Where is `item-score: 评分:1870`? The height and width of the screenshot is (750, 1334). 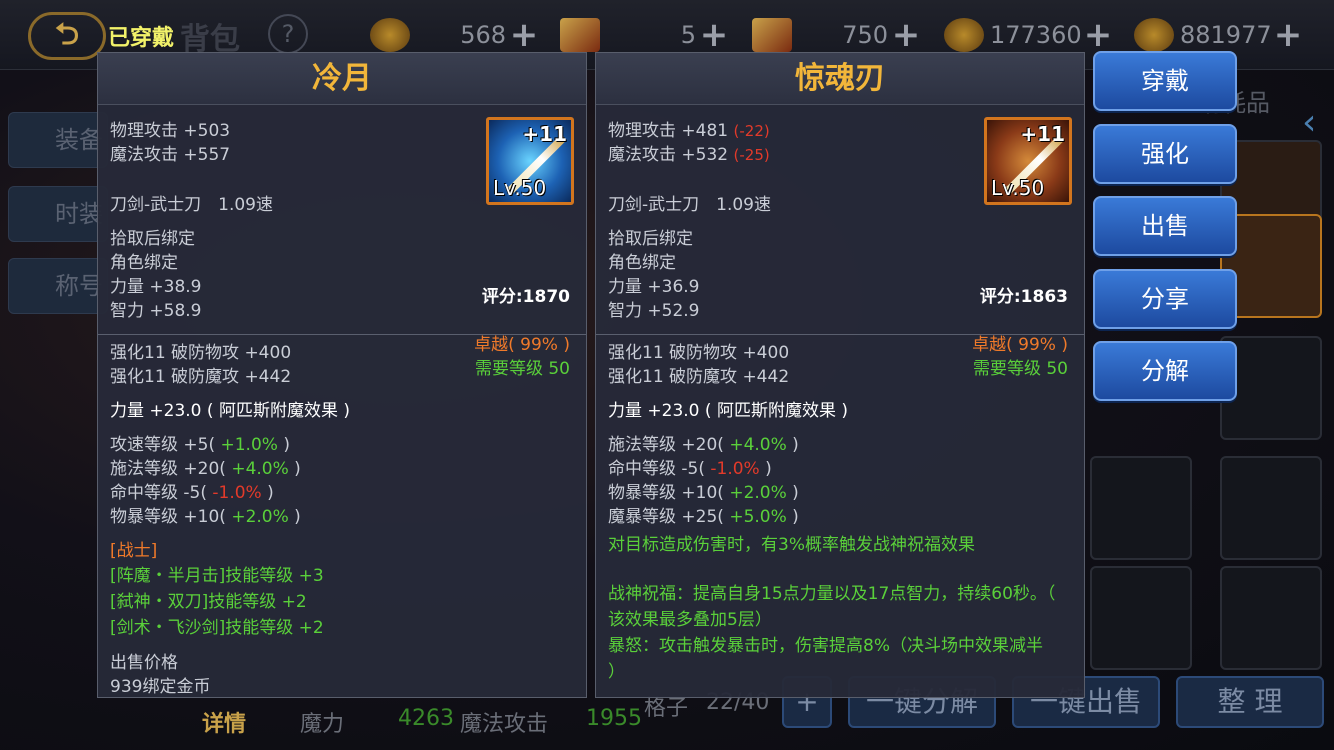
item-score: 评分:1870 is located at coordinates (525, 297).